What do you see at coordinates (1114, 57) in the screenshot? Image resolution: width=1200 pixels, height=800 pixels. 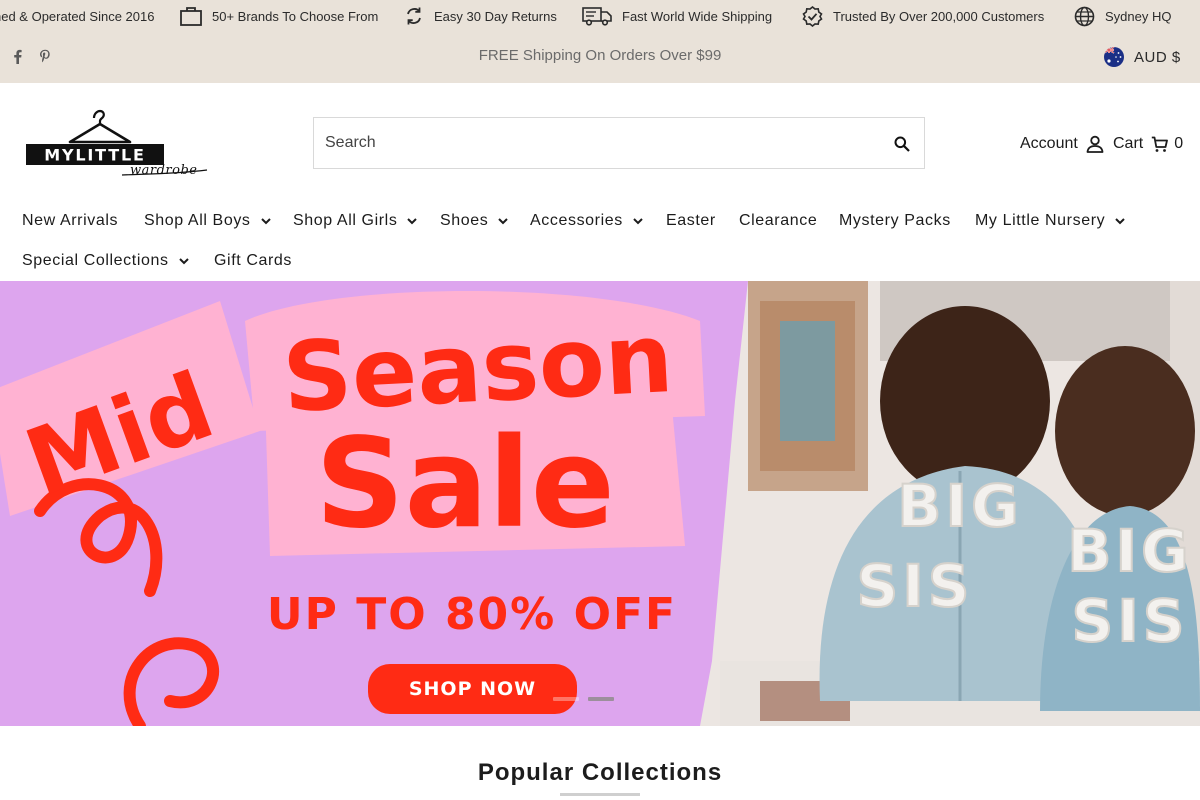 I see `australia-flag-icon` at bounding box center [1114, 57].